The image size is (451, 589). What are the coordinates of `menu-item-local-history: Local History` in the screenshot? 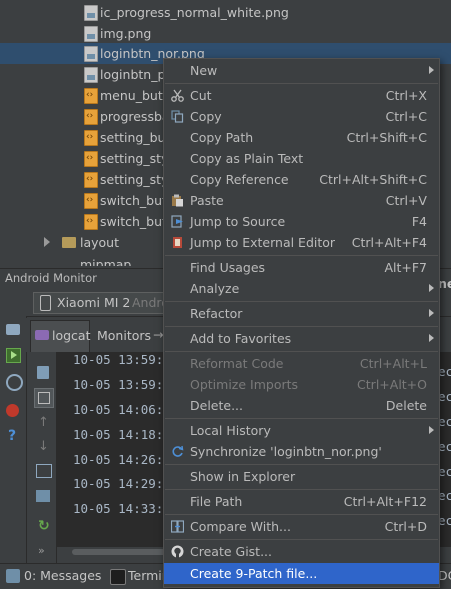 It's located at (301, 430).